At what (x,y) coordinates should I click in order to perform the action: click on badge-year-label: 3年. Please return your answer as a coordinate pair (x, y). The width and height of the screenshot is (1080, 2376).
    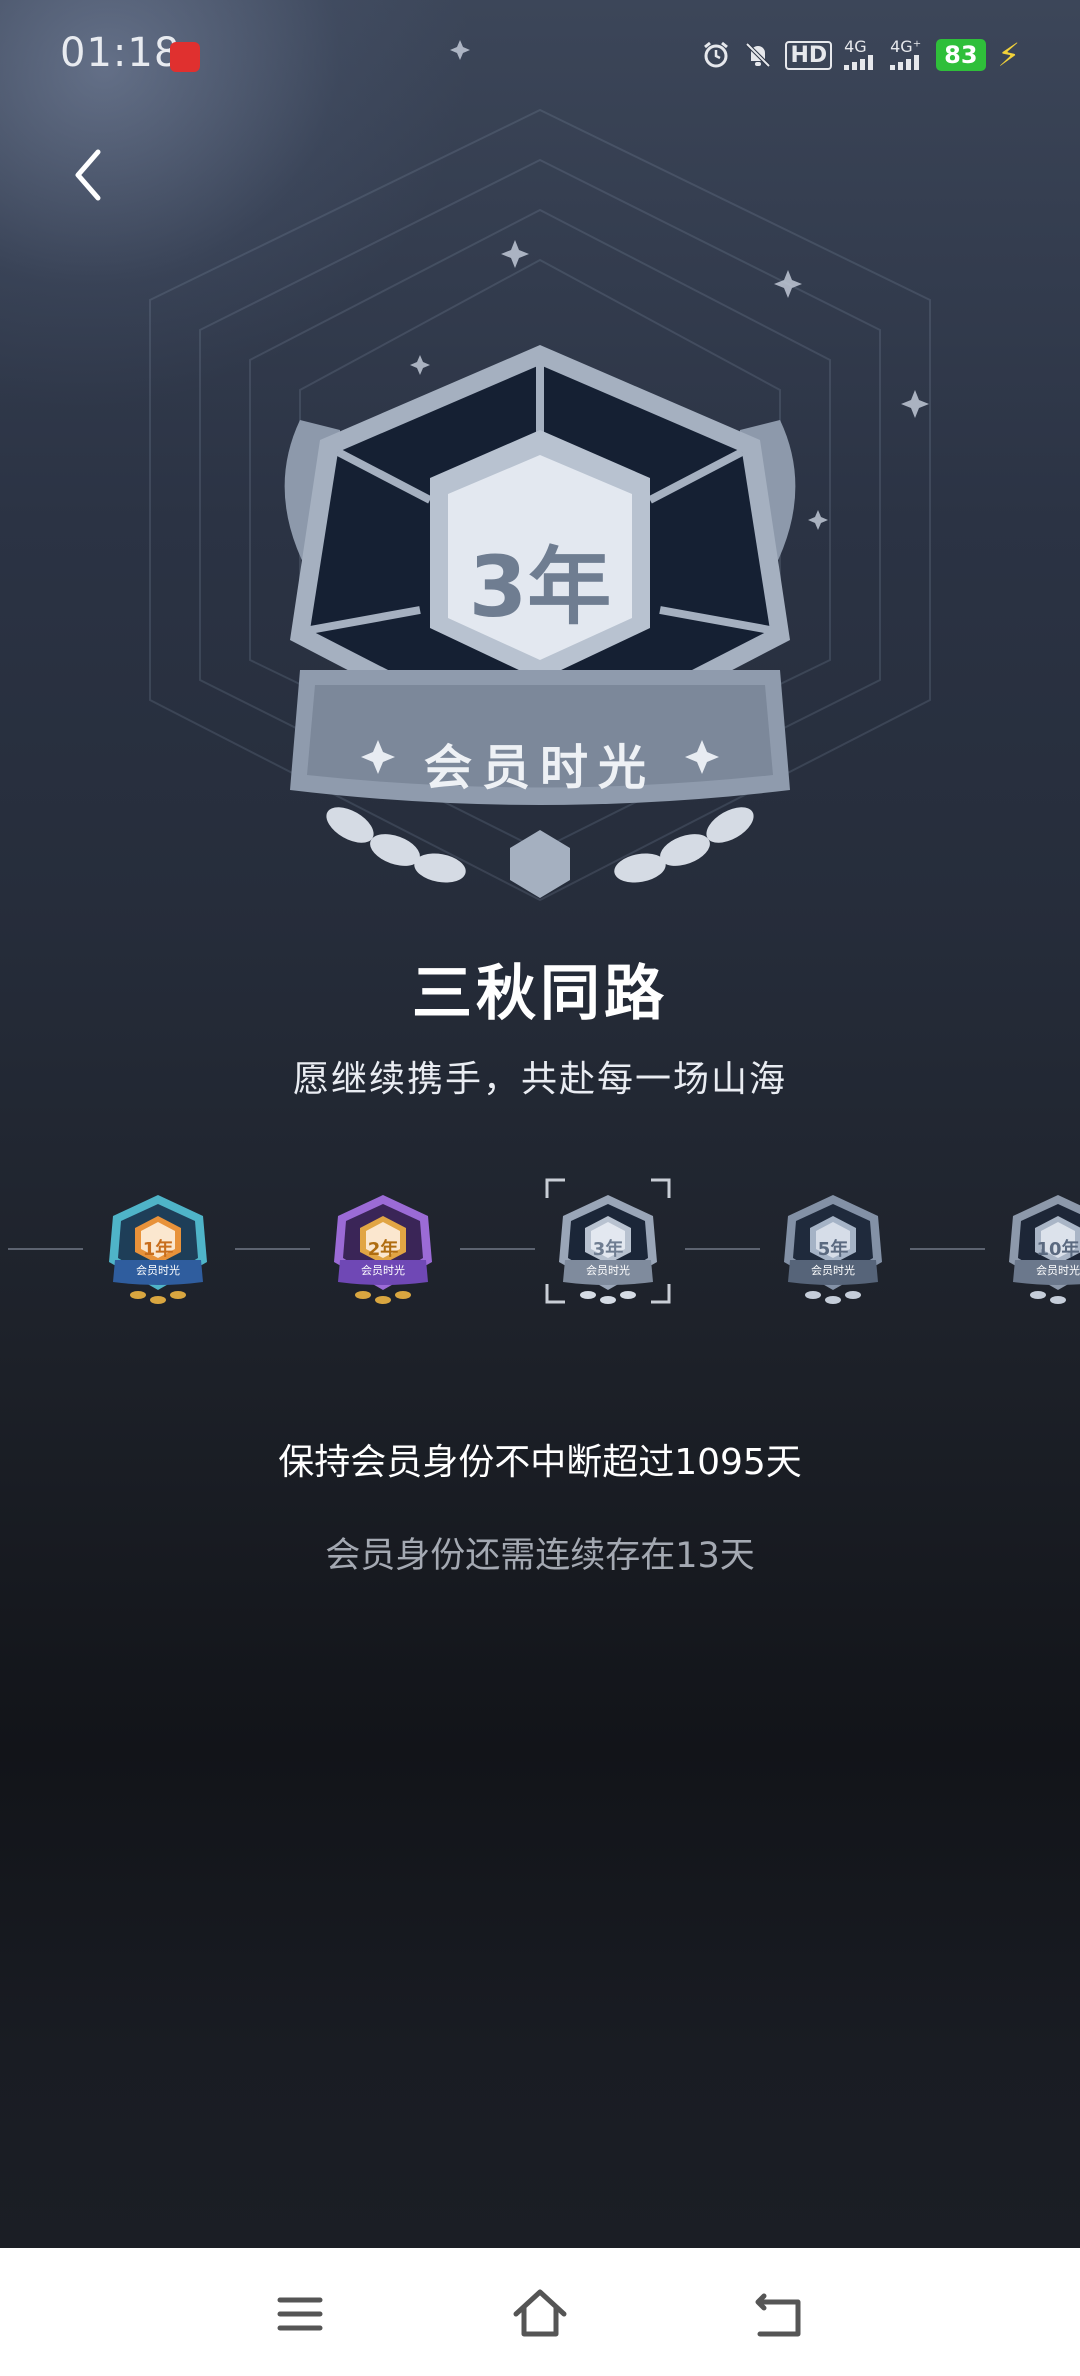
    Looking at the image, I should click on (608, 1249).